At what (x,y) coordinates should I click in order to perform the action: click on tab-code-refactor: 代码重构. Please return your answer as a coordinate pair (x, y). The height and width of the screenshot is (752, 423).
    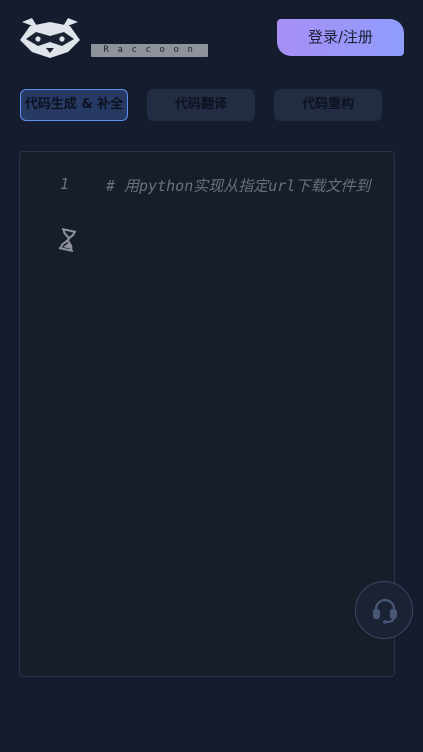
    Looking at the image, I should click on (328, 105).